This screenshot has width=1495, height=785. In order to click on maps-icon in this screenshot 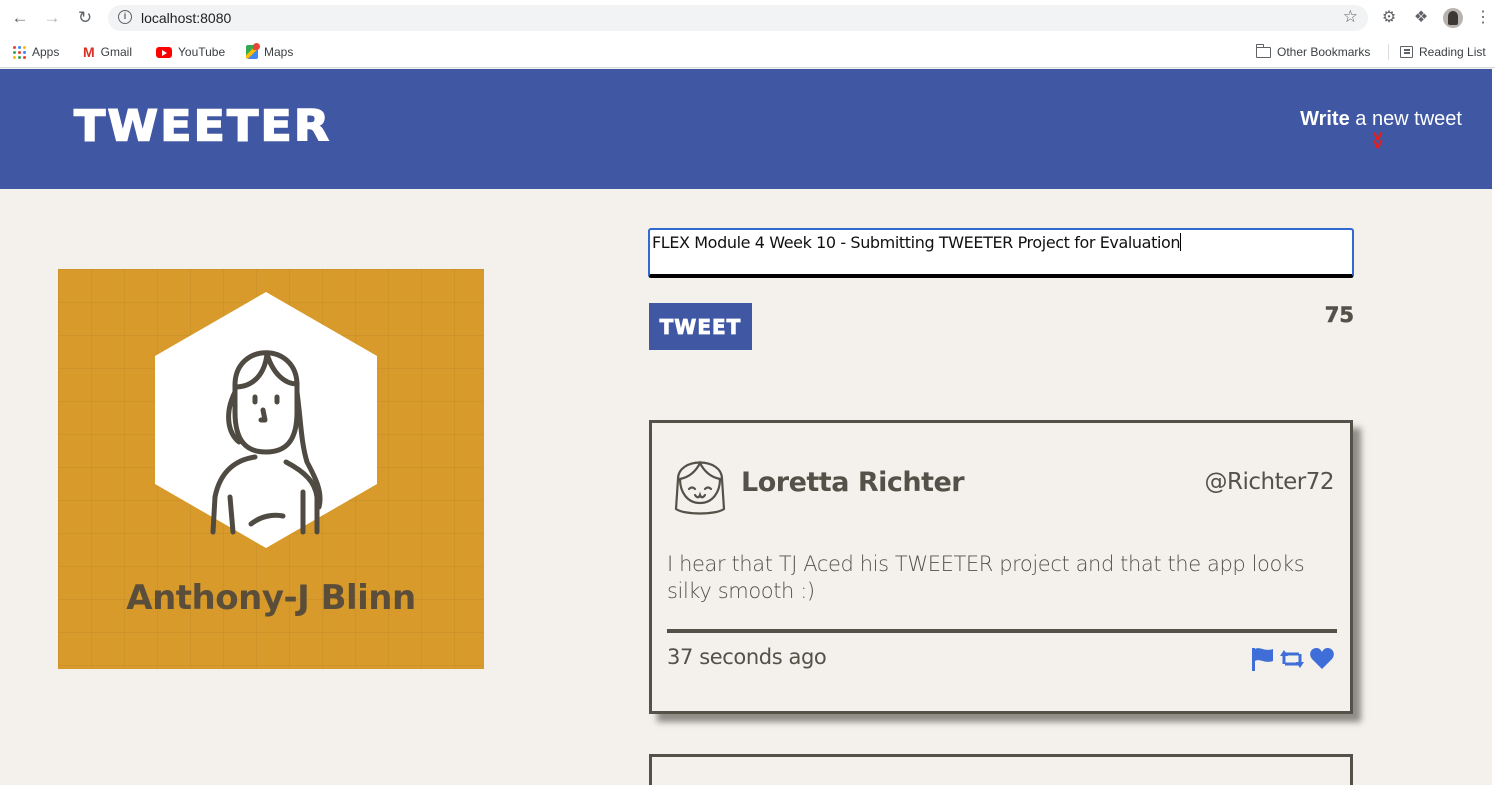, I will do `click(253, 51)`.